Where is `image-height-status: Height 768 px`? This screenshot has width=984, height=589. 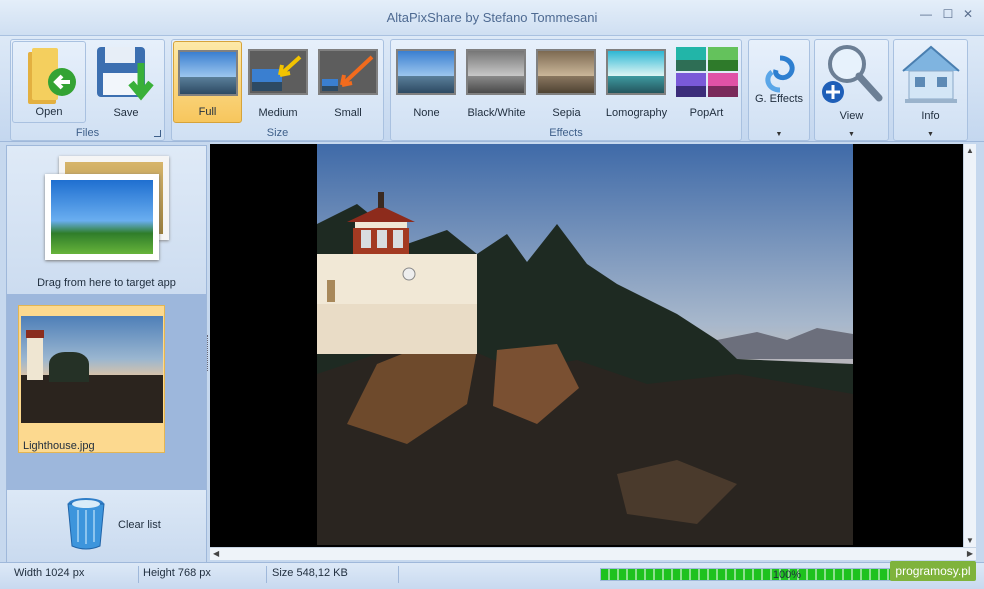
image-height-status: Height 768 px is located at coordinates (177, 573).